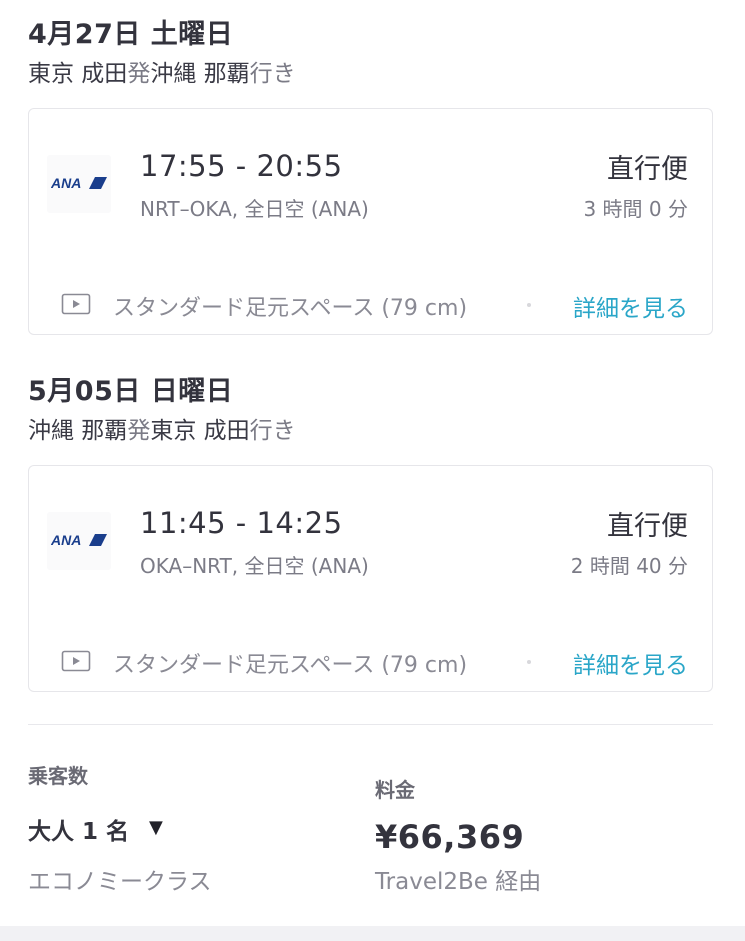 This screenshot has width=745, height=941. Describe the element at coordinates (635, 209) in the screenshot. I see `flight-duration: 3 時間 0 分` at that location.